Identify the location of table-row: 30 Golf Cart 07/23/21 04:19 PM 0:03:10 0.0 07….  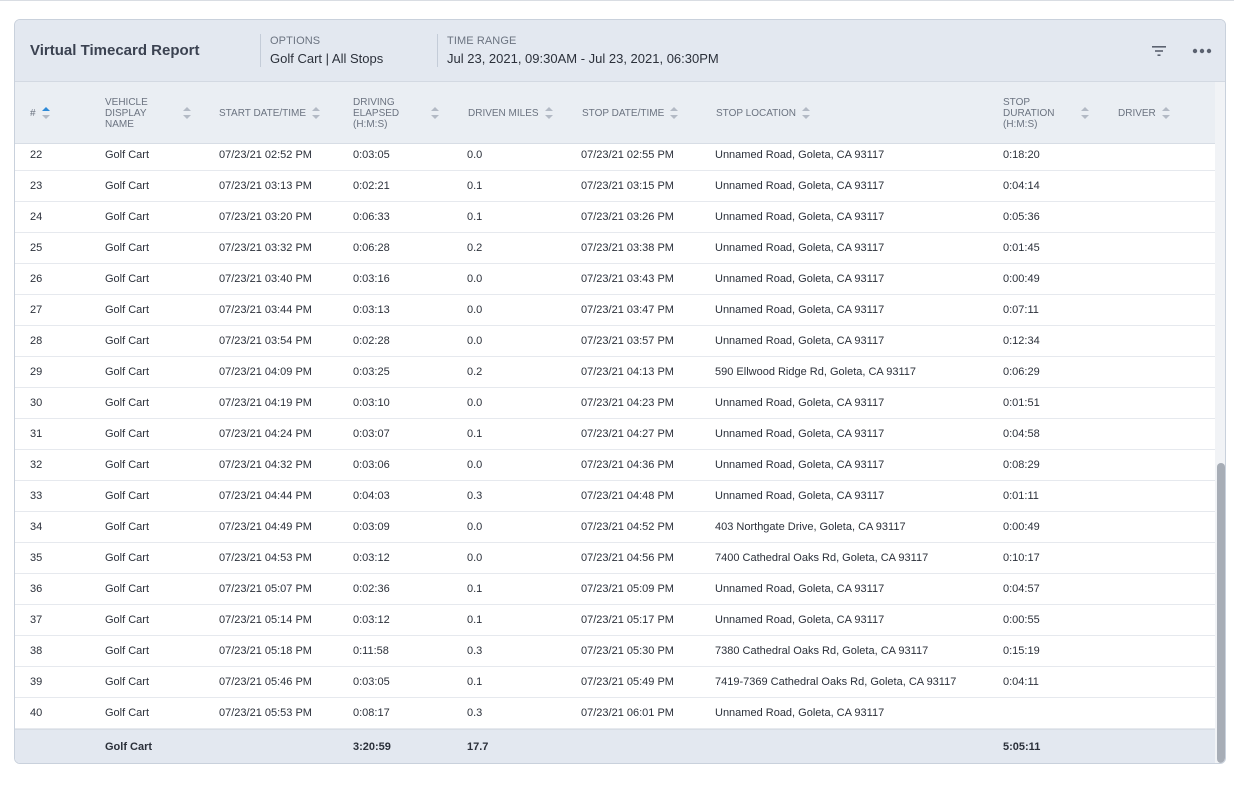
(615, 403).